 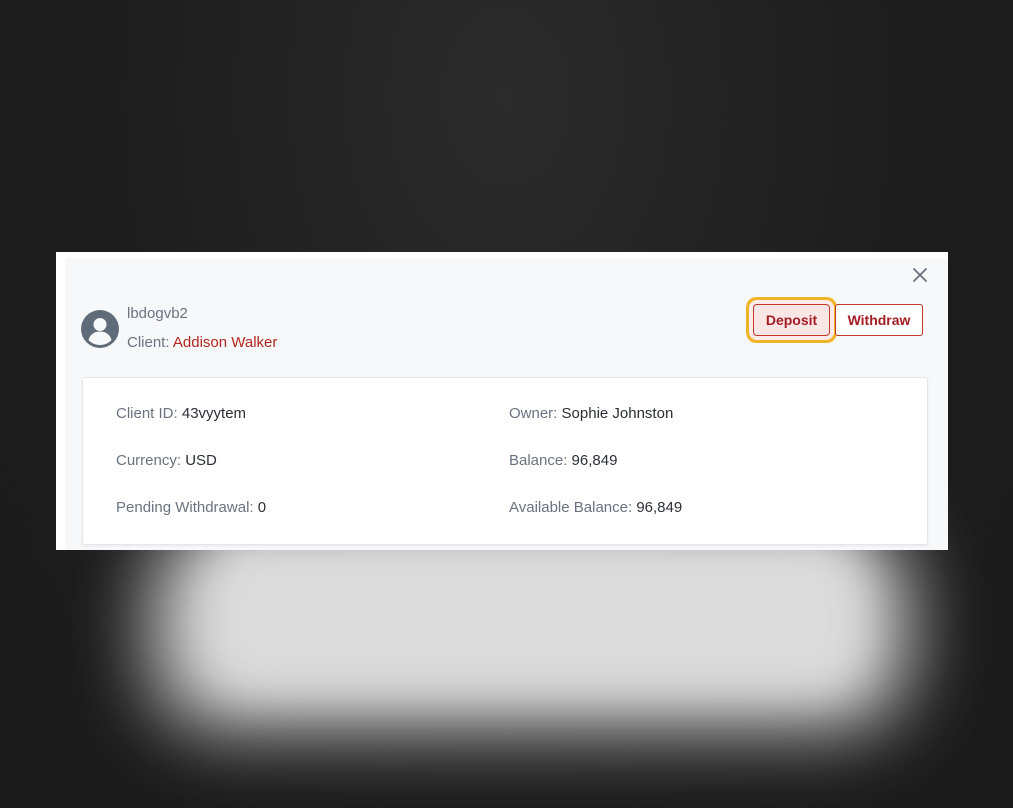 I want to click on client-line: Client: Addison Walker, so click(x=202, y=342).